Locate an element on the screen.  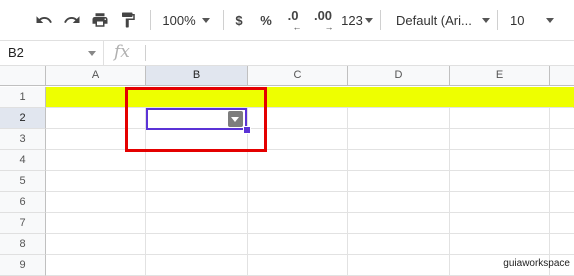
column-header-f is located at coordinates (562, 76).